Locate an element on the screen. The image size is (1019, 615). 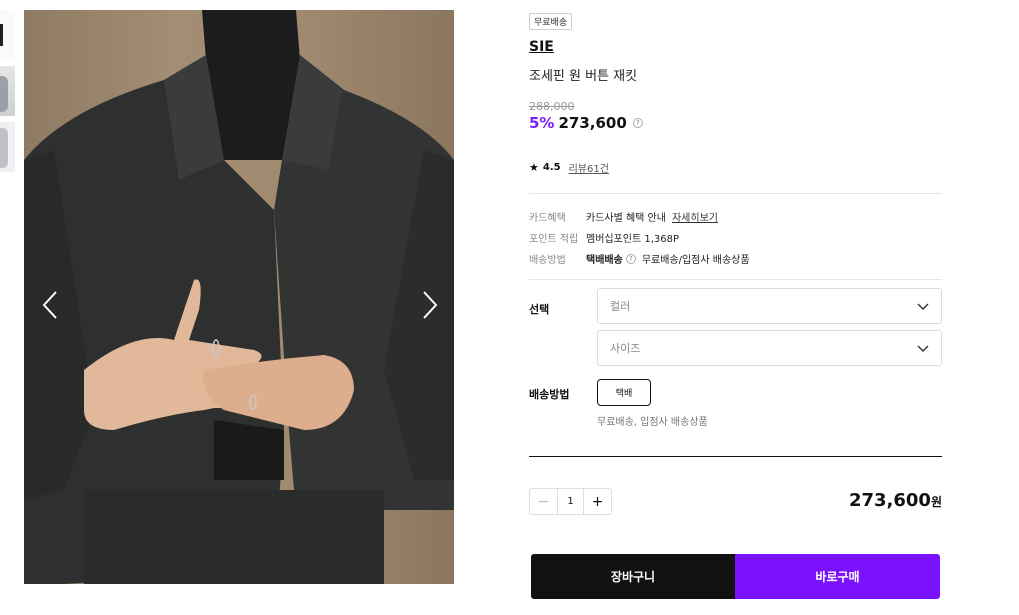
size-select-placeholder: 사이즈 is located at coordinates (625, 348).